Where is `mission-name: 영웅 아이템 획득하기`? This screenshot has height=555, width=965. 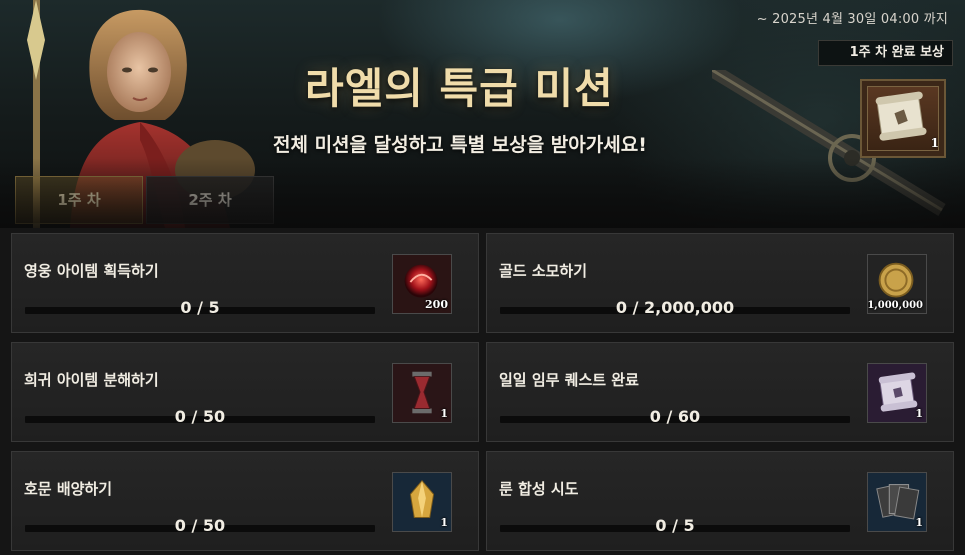 mission-name: 영웅 아이템 획득하기 is located at coordinates (91, 271).